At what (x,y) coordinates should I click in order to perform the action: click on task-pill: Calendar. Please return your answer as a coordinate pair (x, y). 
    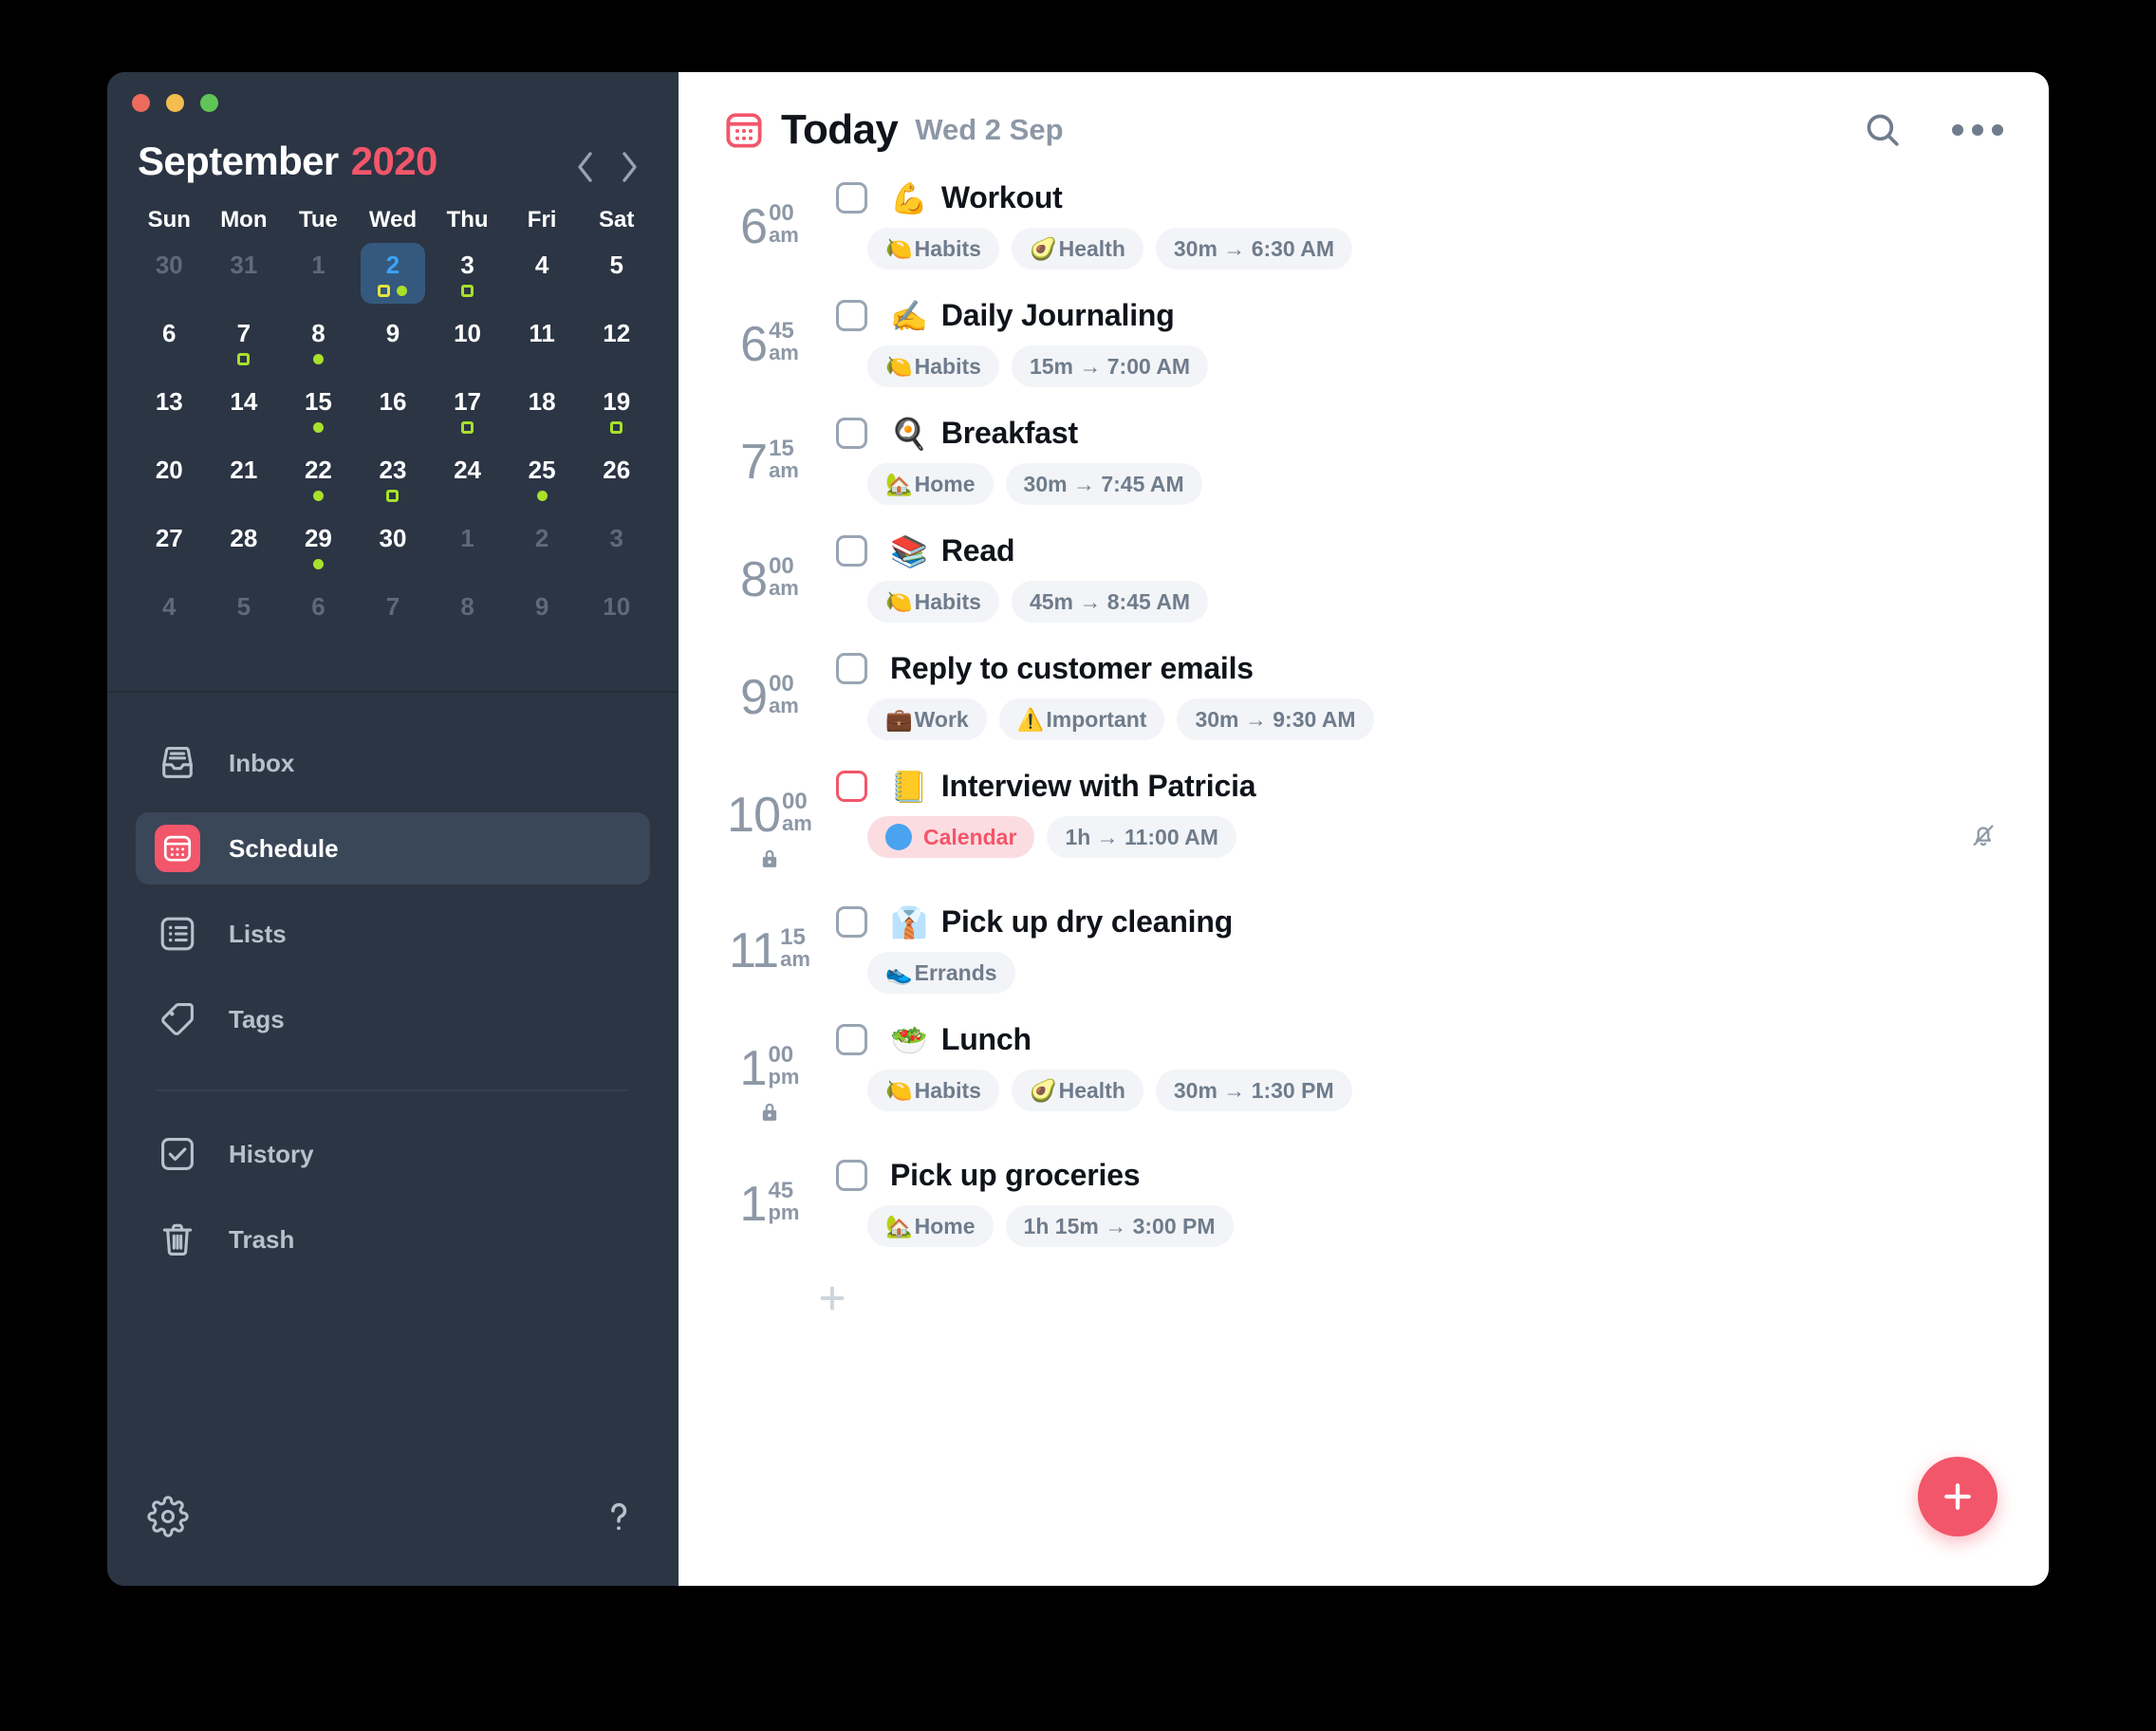
    Looking at the image, I should click on (951, 837).